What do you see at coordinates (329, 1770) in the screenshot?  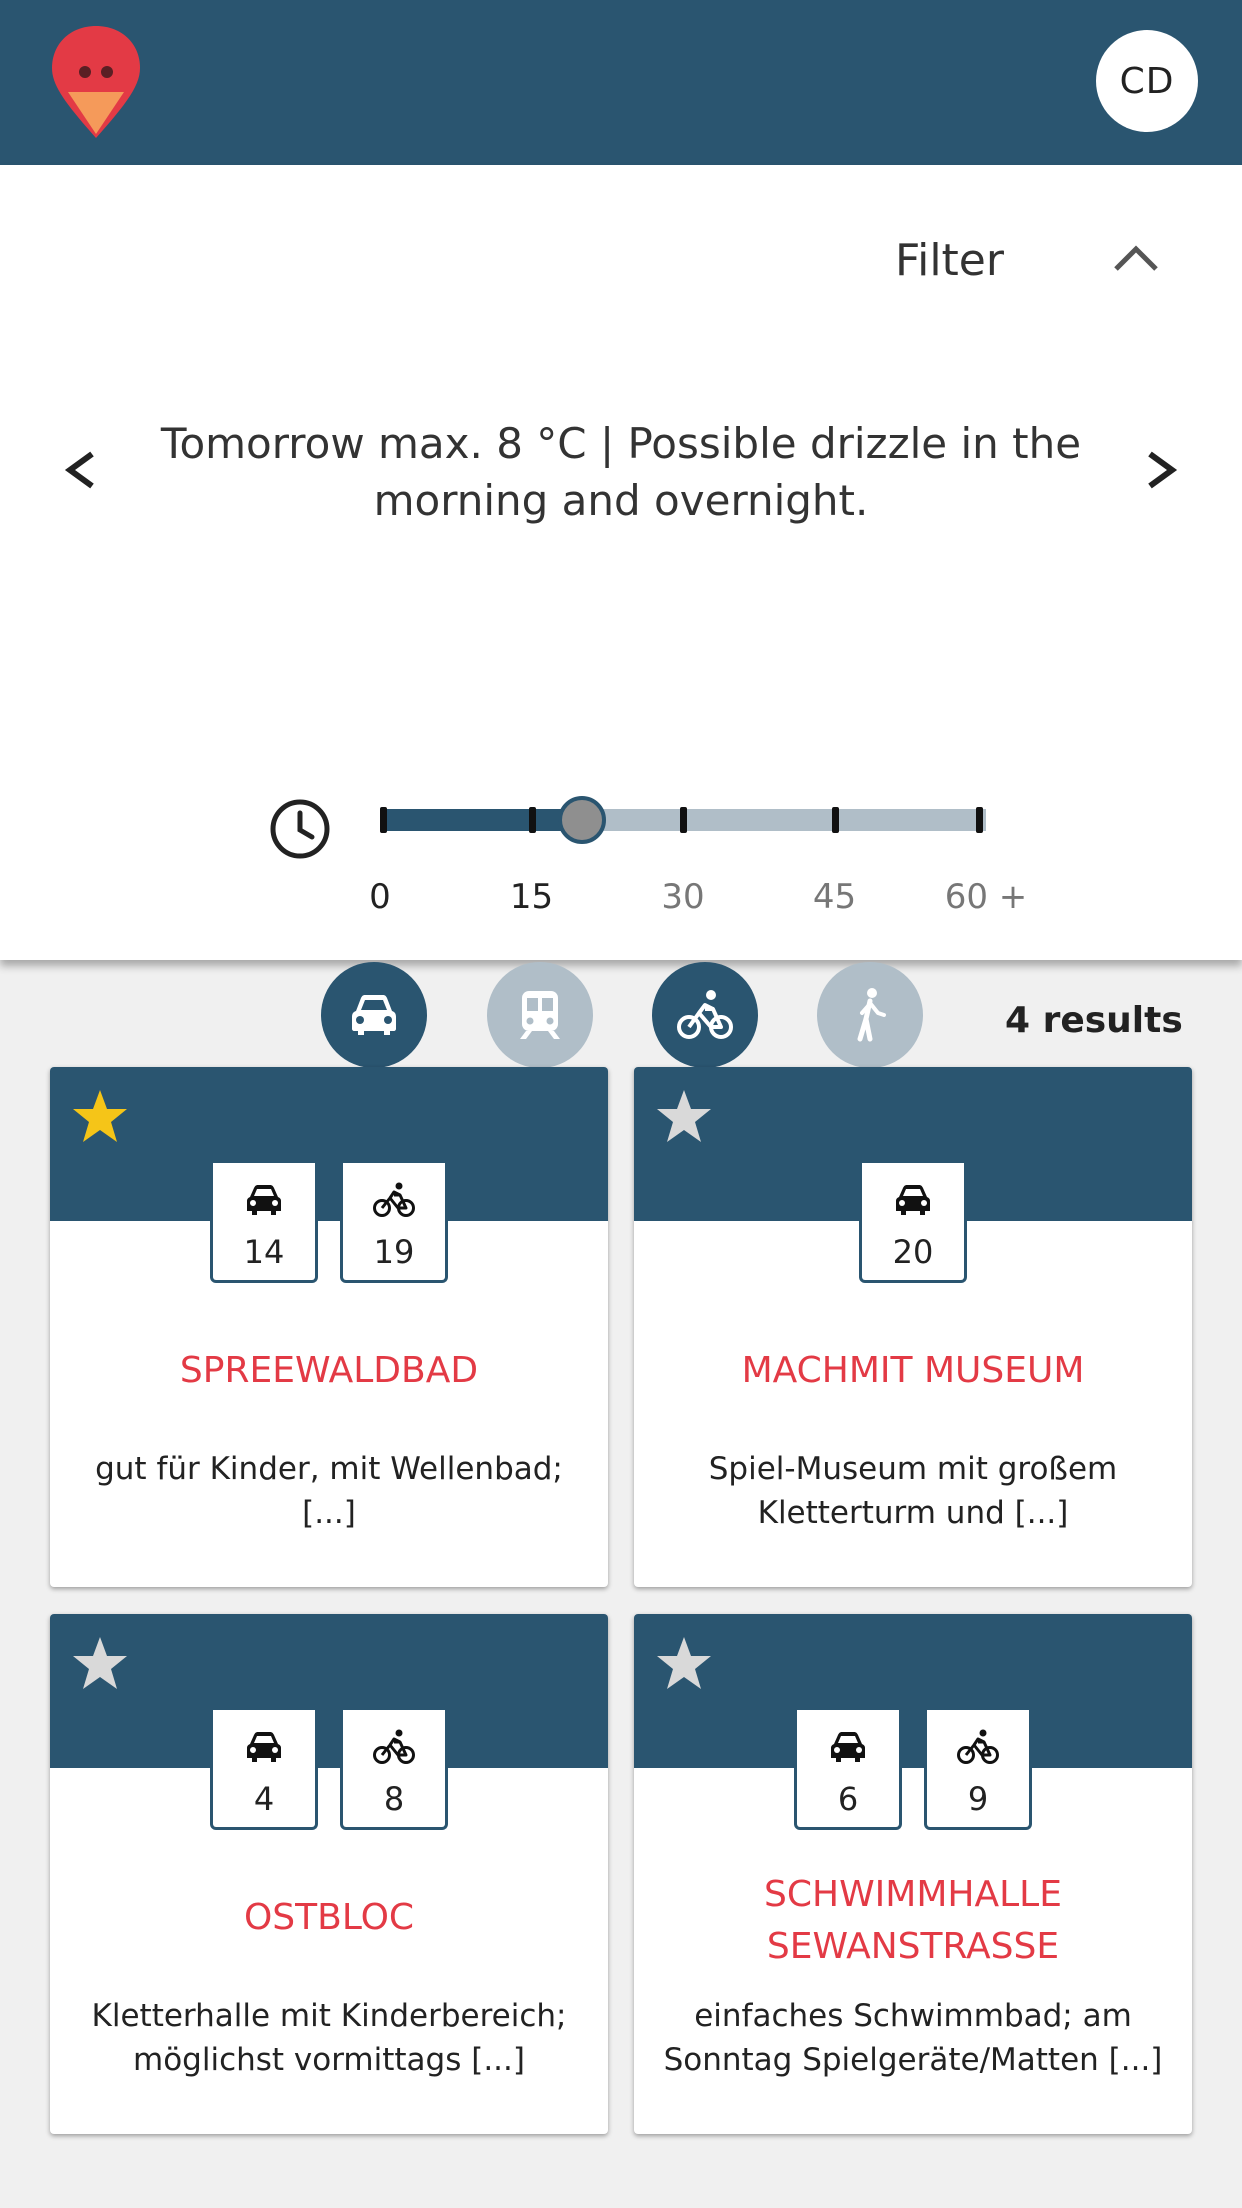 I see `travel-badges: 48` at bounding box center [329, 1770].